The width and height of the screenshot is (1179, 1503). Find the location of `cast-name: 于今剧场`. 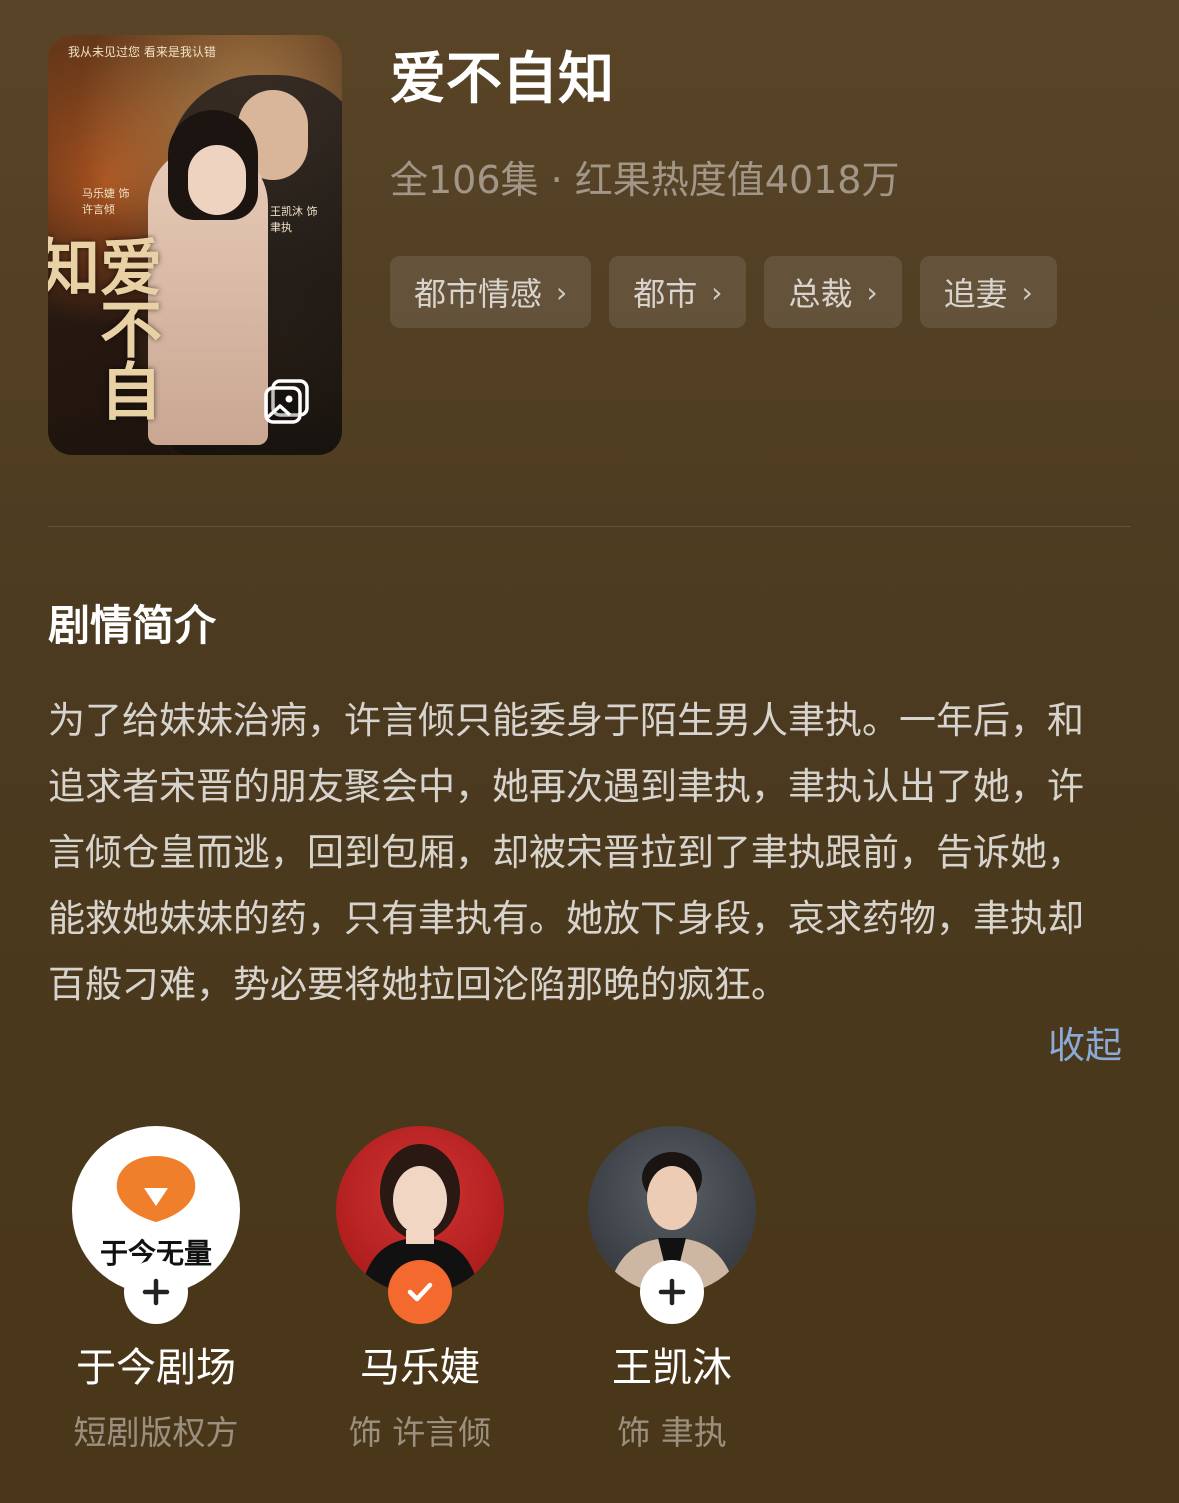

cast-name: 于今剧场 is located at coordinates (156, 1368).